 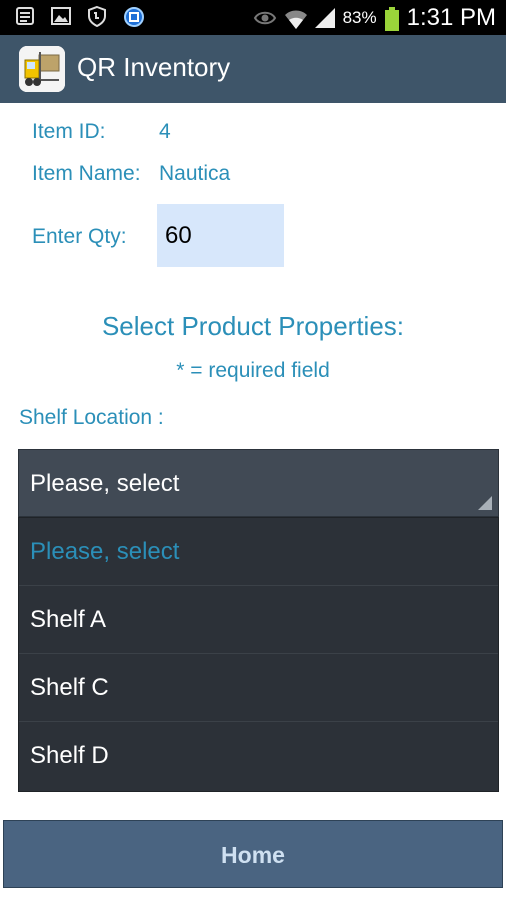 What do you see at coordinates (324, 18) in the screenshot?
I see `signal-icon` at bounding box center [324, 18].